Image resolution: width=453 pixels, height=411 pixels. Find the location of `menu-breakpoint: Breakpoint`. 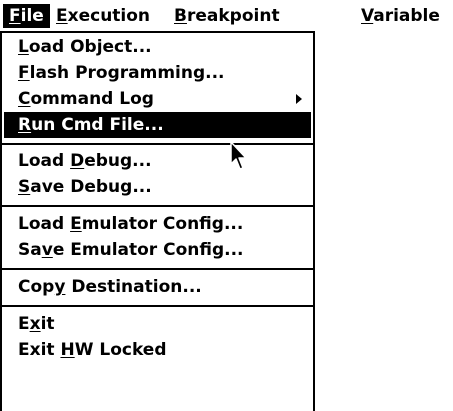

menu-breakpoint: Breakpoint is located at coordinates (227, 16).